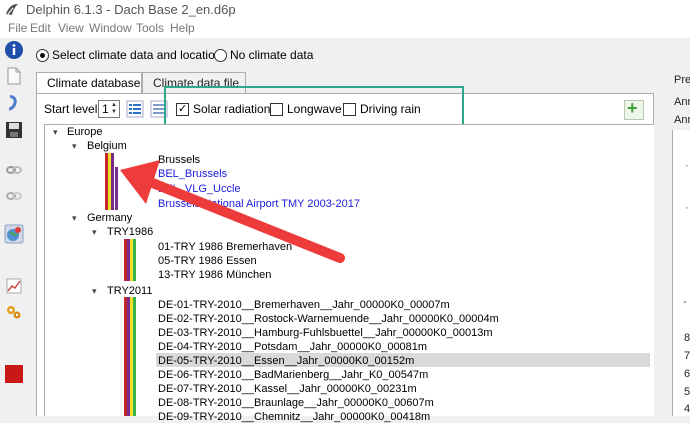 This screenshot has height=423, width=690. What do you see at coordinates (150, 28) in the screenshot?
I see `menu-tools: Tools` at bounding box center [150, 28].